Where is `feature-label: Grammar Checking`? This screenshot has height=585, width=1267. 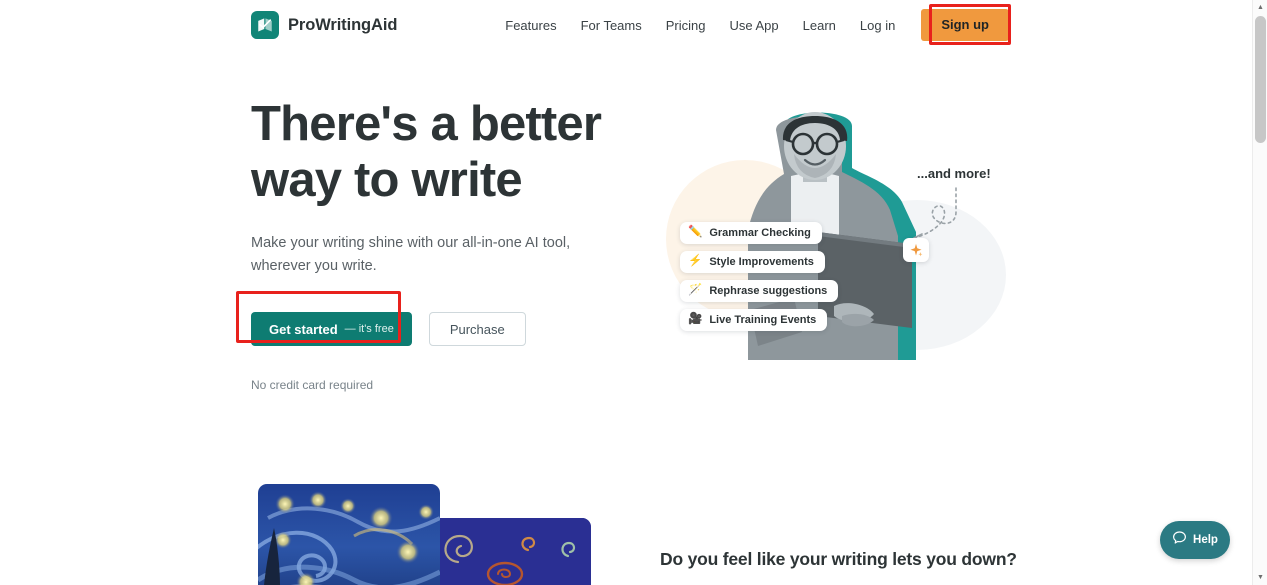
feature-label: Grammar Checking is located at coordinates (760, 233).